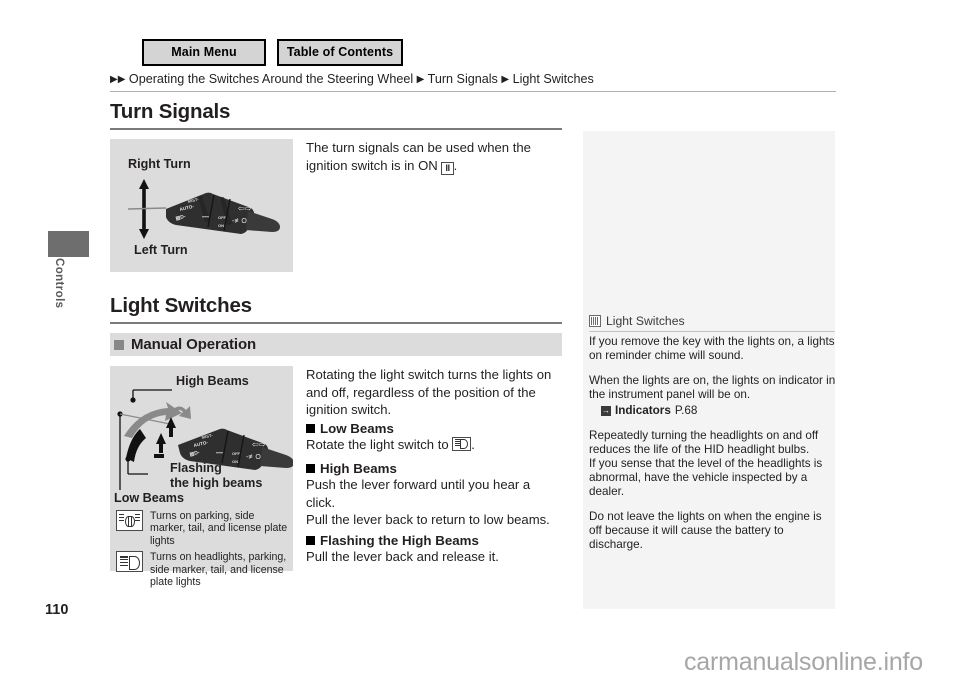 This screenshot has width=960, height=686. Describe the element at coordinates (203, 209) in the screenshot. I see `turn-signal-stalk-illustration: MIST- AUTO- ▤D- — OFF- ON- -≢O ⇦⇨` at that location.